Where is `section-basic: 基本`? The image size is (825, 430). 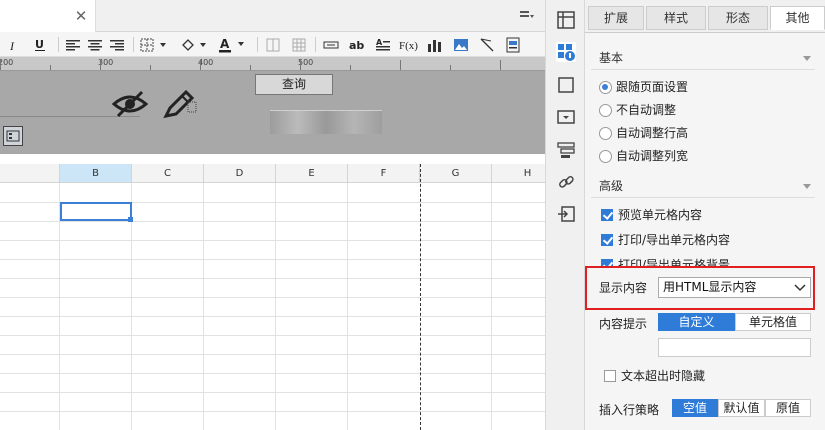 section-basic: 基本 is located at coordinates (703, 58).